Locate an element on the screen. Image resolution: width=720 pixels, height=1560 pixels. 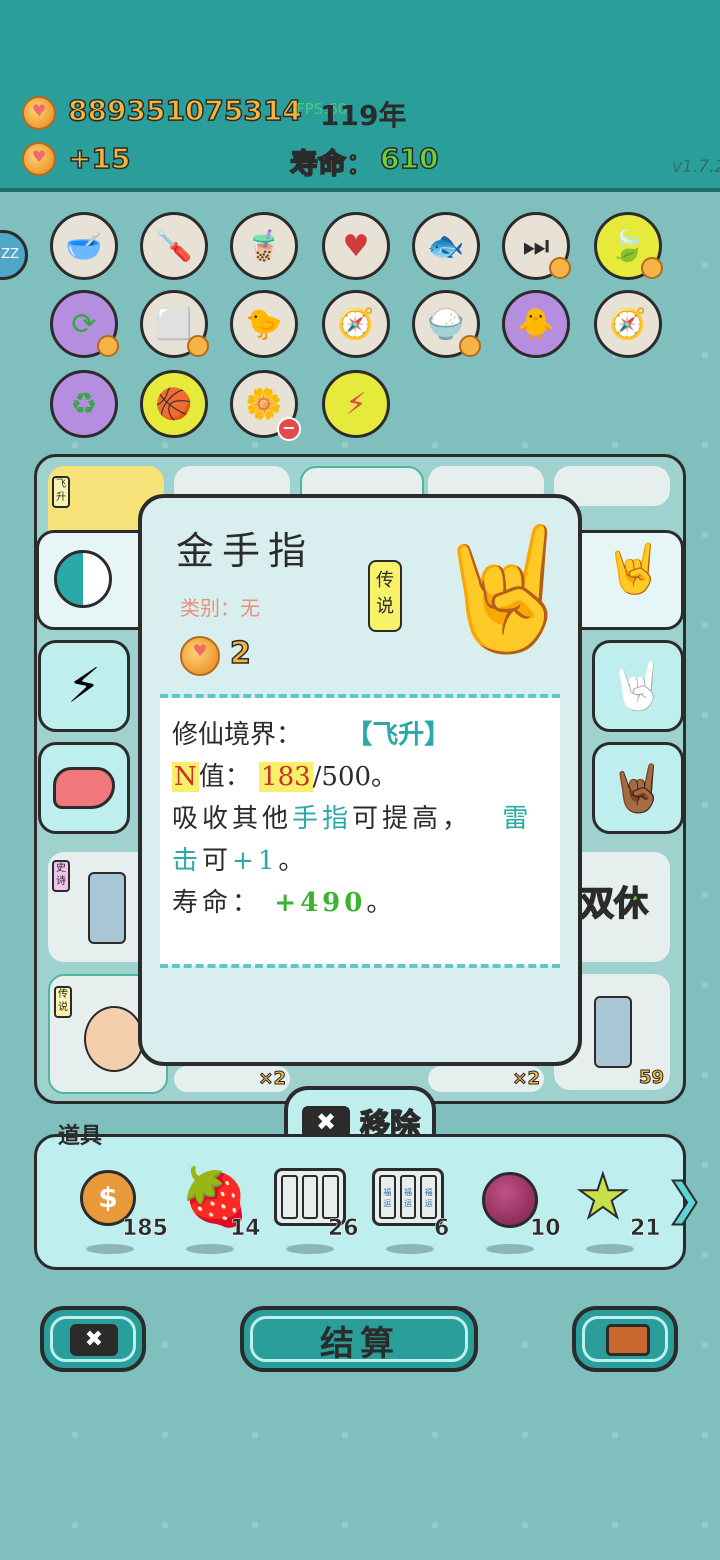
tool-count: 6 is located at coordinates (442, 1229).